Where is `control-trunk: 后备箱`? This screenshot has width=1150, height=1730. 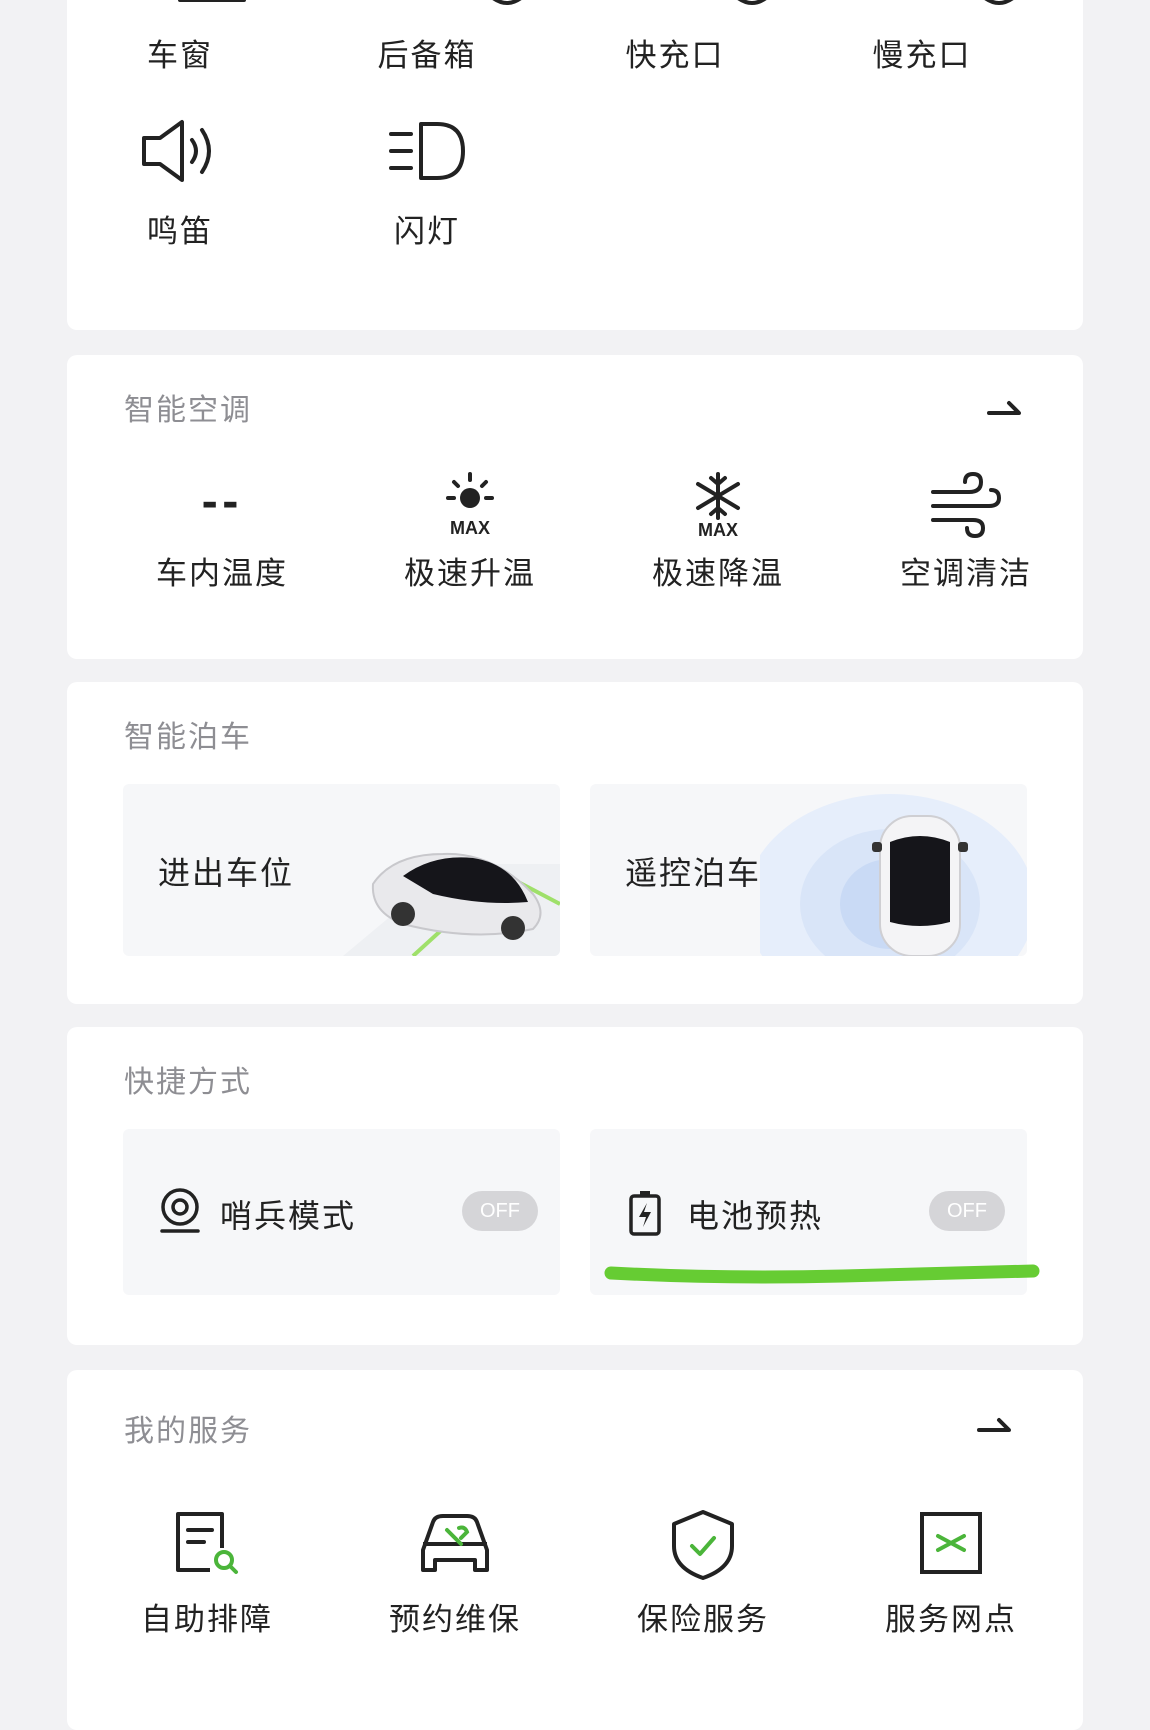 control-trunk: 后备箱 is located at coordinates (427, 52).